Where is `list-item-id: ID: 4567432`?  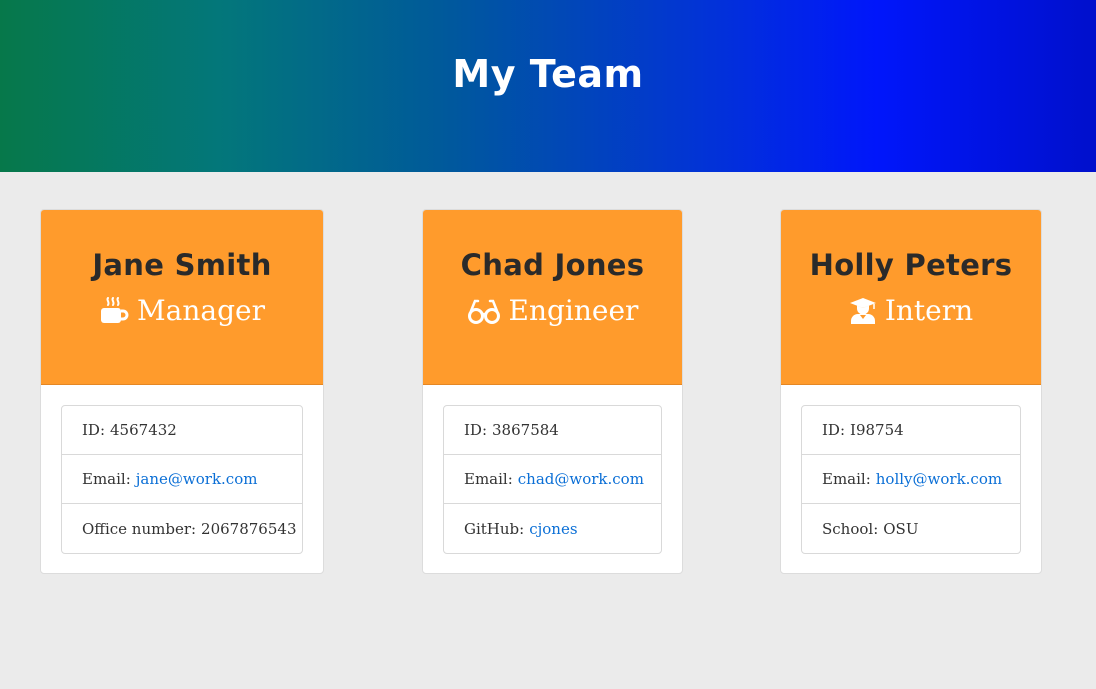 list-item-id: ID: 4567432 is located at coordinates (182, 430).